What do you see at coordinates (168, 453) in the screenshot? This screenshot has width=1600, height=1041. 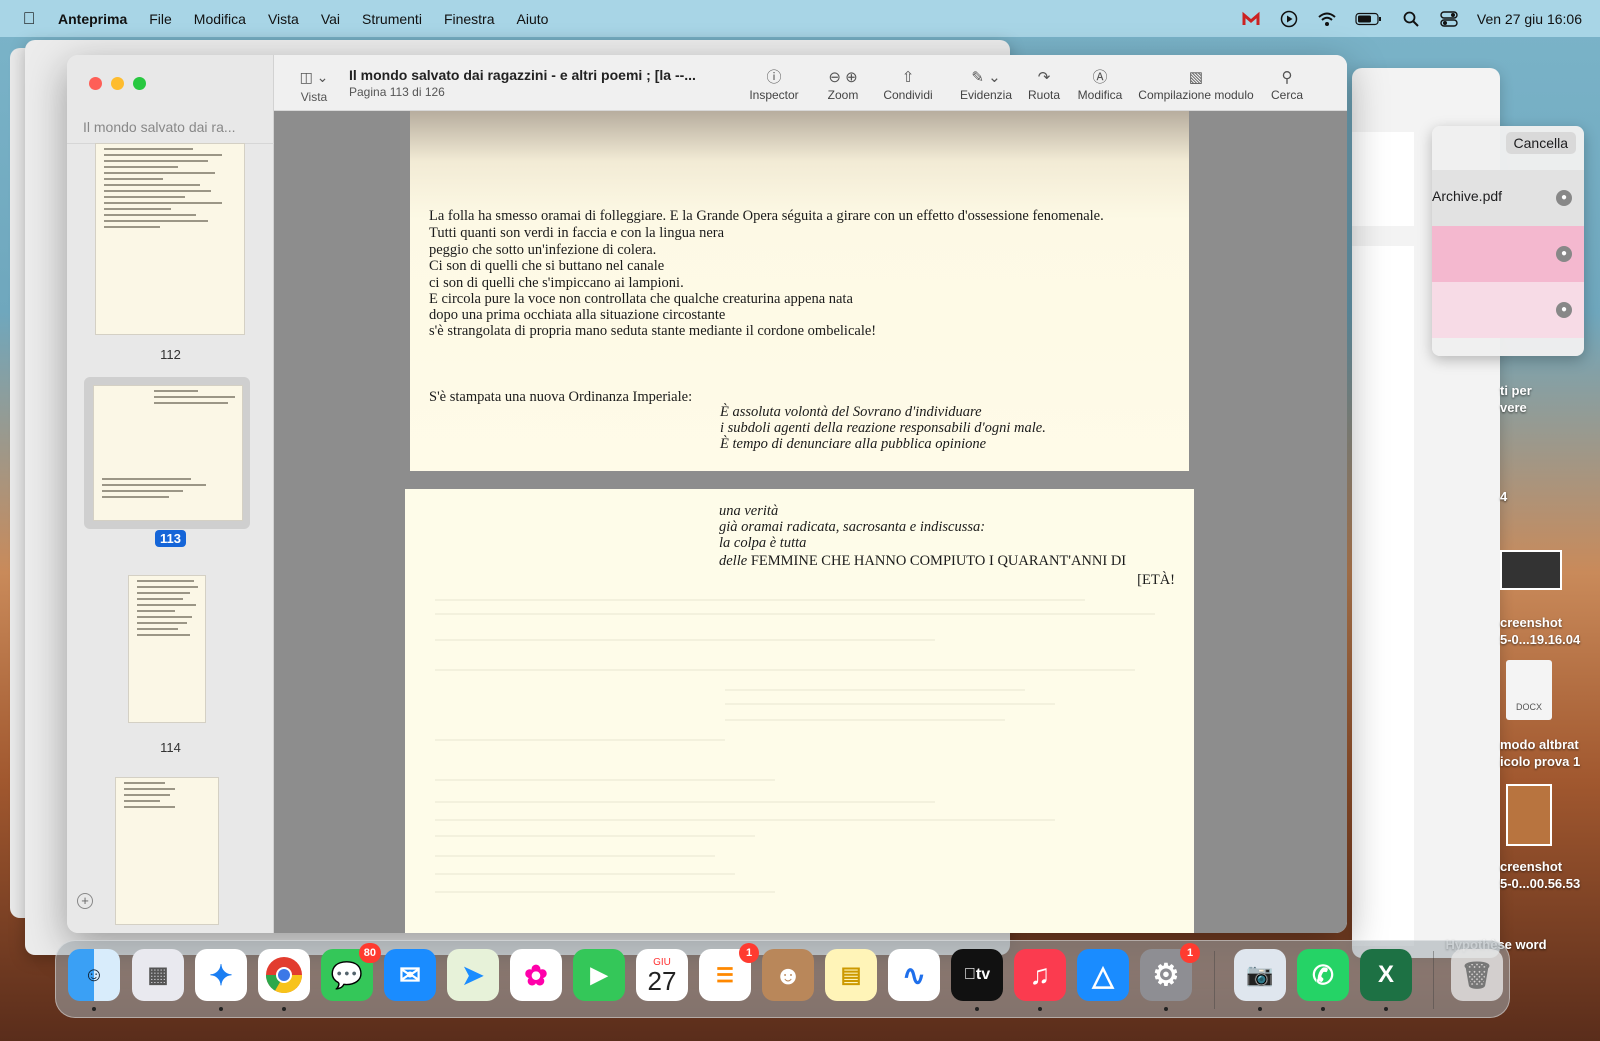 I see `page-thumbnail-selected` at bounding box center [168, 453].